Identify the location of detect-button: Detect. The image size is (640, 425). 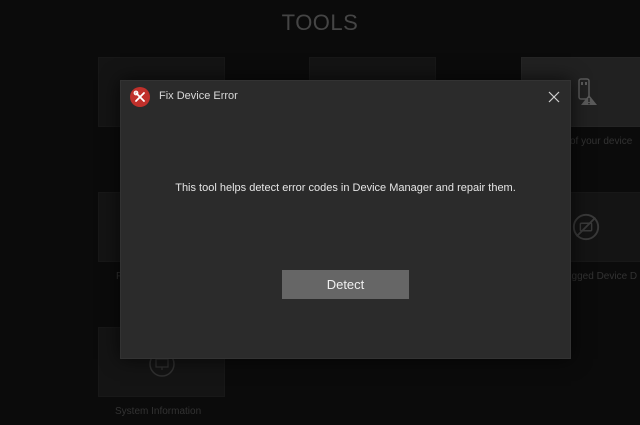
(345, 284).